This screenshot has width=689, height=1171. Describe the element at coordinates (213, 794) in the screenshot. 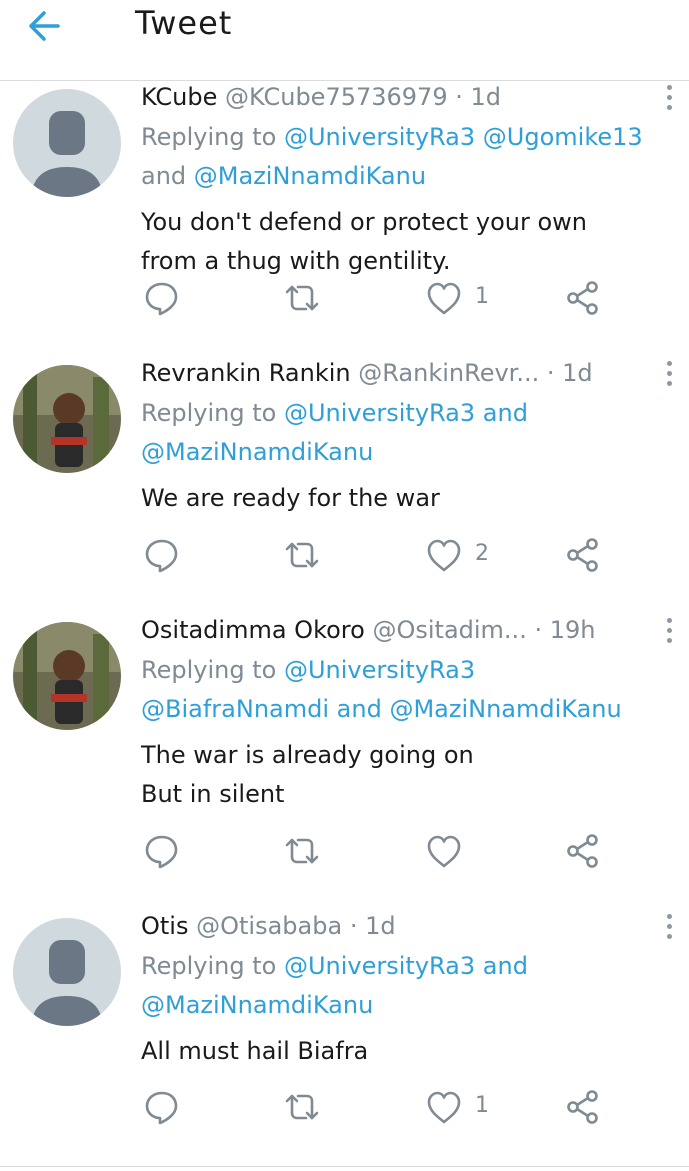

I see `tweet-text: But in silent` at that location.